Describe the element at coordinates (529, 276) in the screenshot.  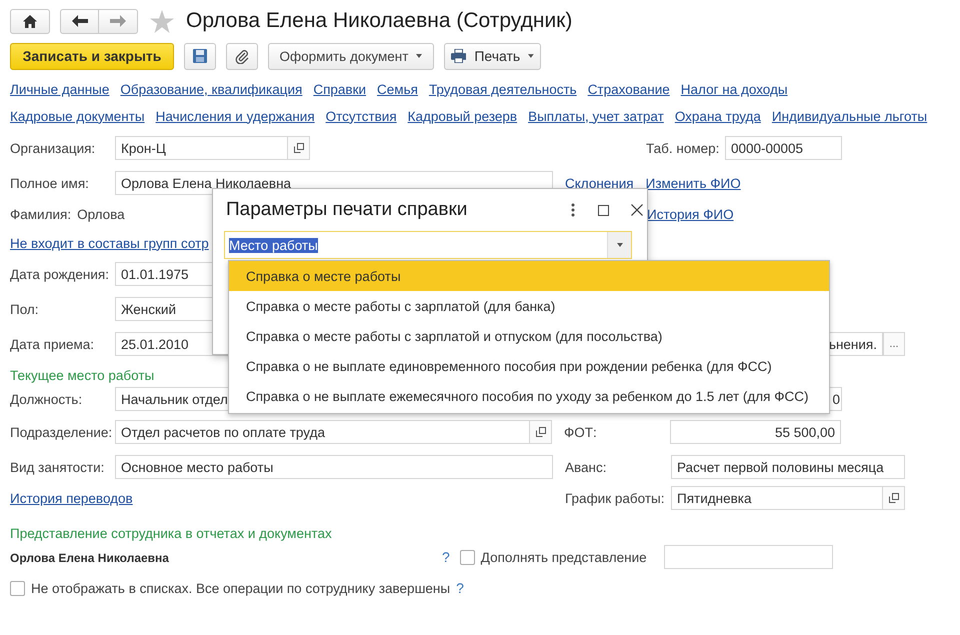
I see `dropdown-option: Справка о месте работы` at that location.